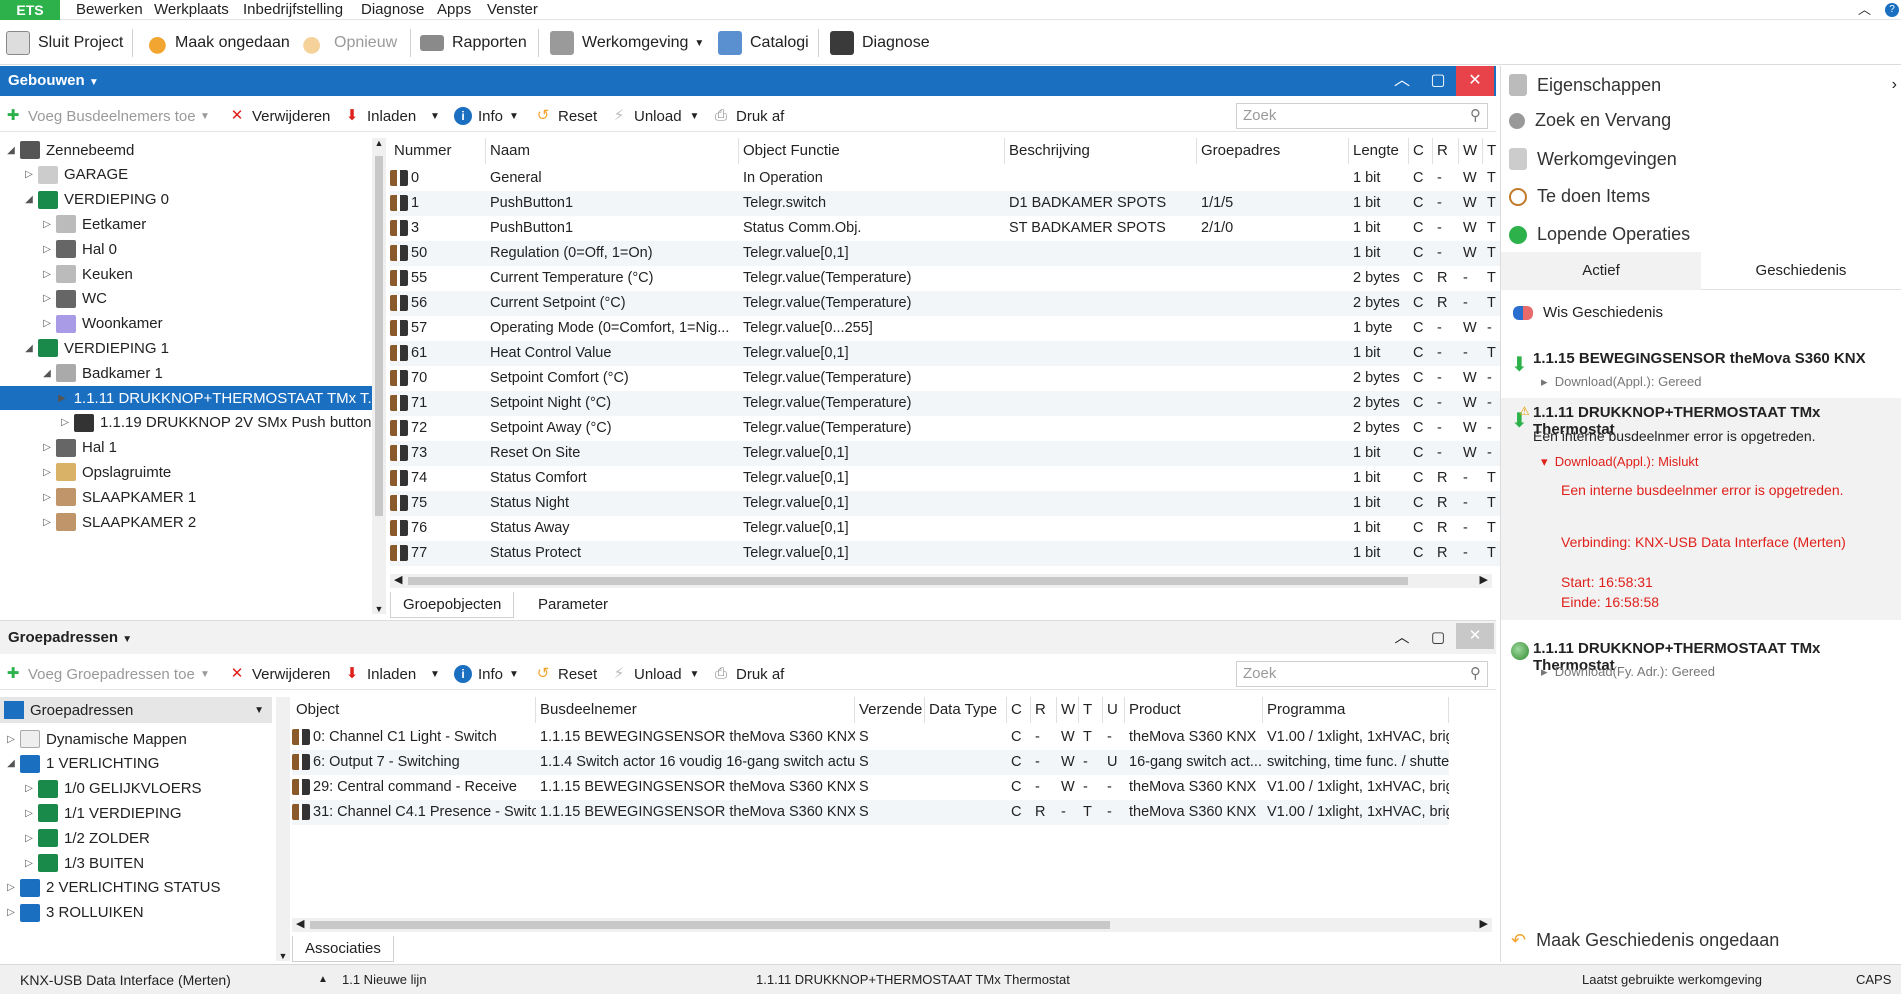 The width and height of the screenshot is (1901, 995). What do you see at coordinates (186, 224) in the screenshot?
I see `tree-node: ▷ Eetkamer` at bounding box center [186, 224].